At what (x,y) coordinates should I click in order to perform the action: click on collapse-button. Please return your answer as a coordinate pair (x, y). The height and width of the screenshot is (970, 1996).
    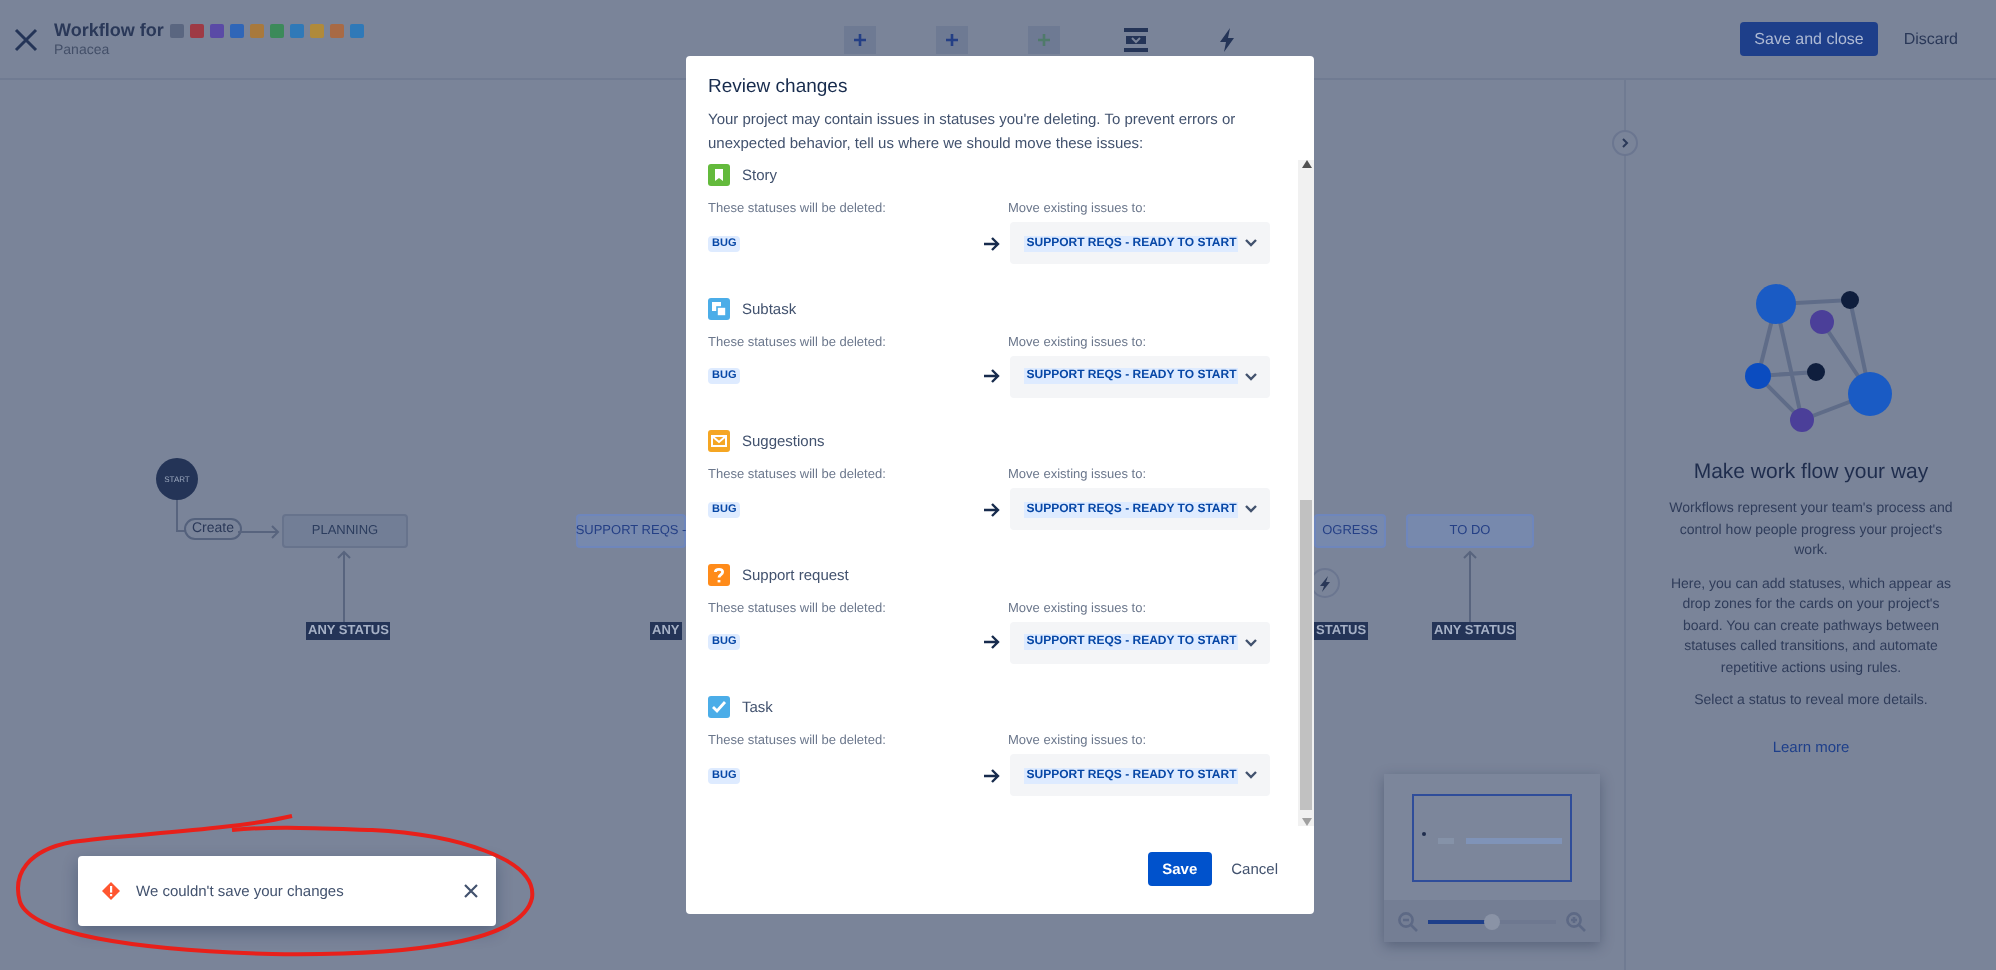
    Looking at the image, I should click on (1625, 143).